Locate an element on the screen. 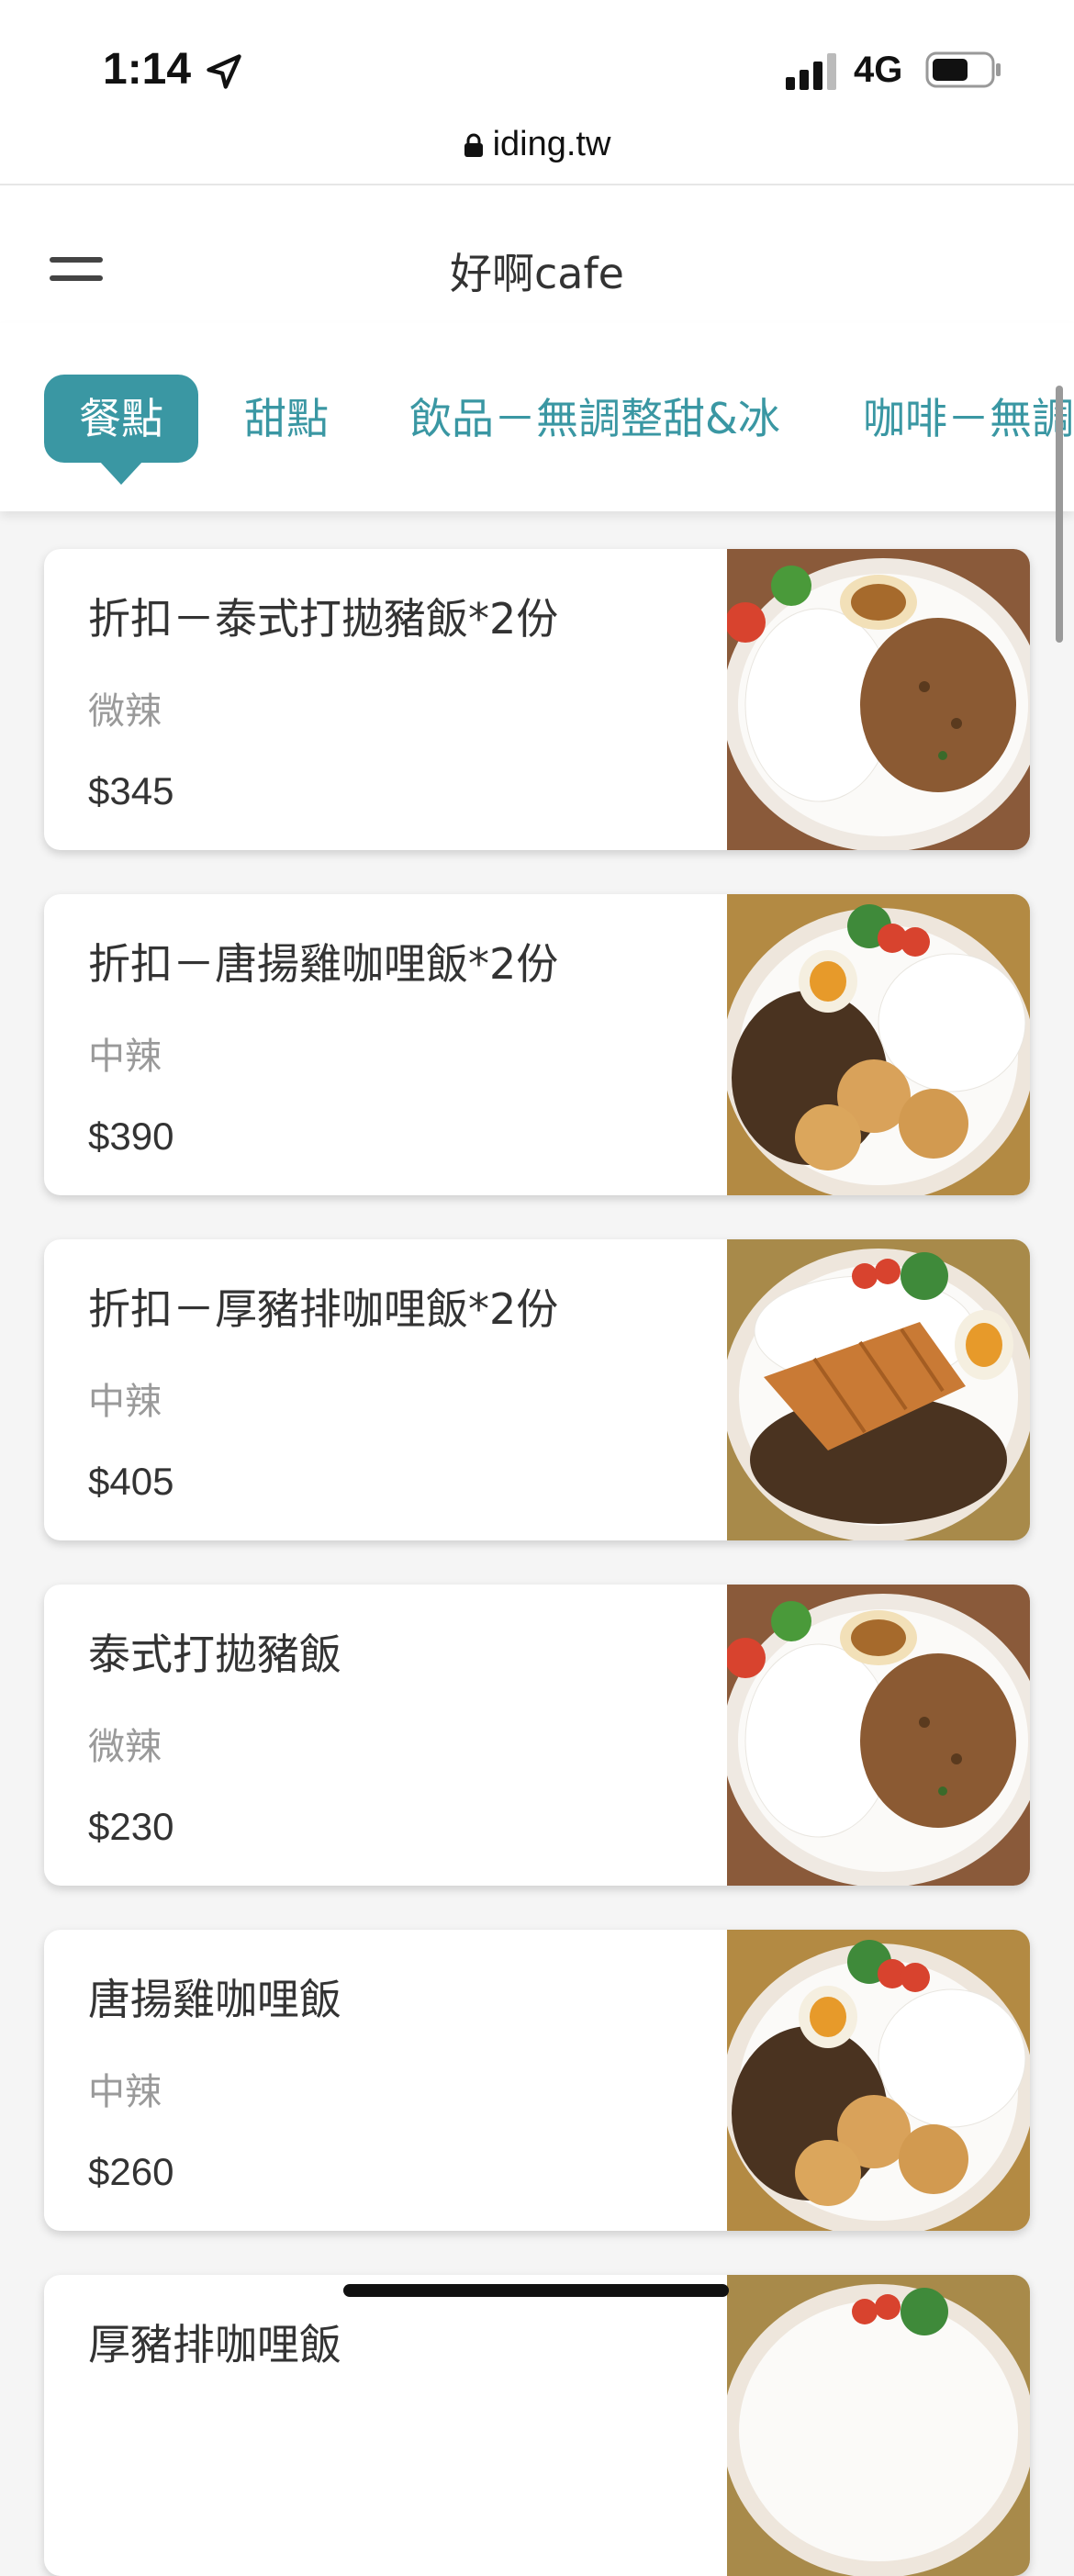  location-arrow-icon is located at coordinates (224, 71).